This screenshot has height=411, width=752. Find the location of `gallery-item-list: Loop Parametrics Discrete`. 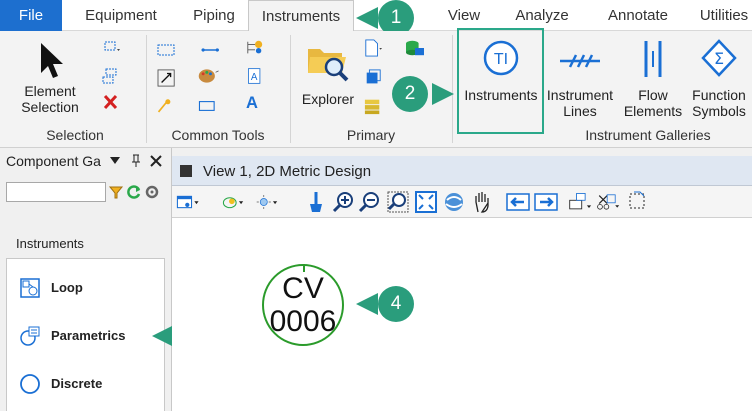

gallery-item-list: Loop Parametrics Discrete is located at coordinates (85, 334).